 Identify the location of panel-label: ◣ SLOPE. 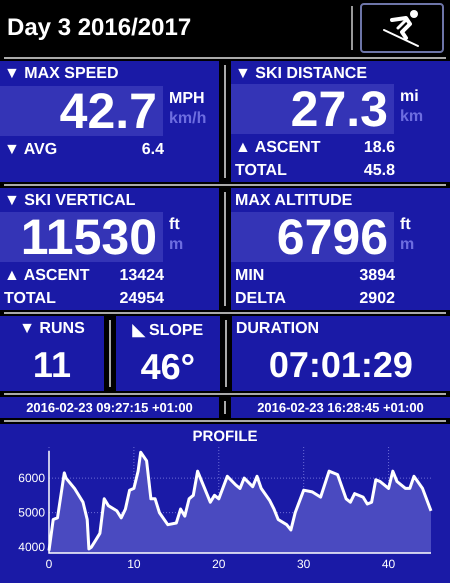
(167, 330).